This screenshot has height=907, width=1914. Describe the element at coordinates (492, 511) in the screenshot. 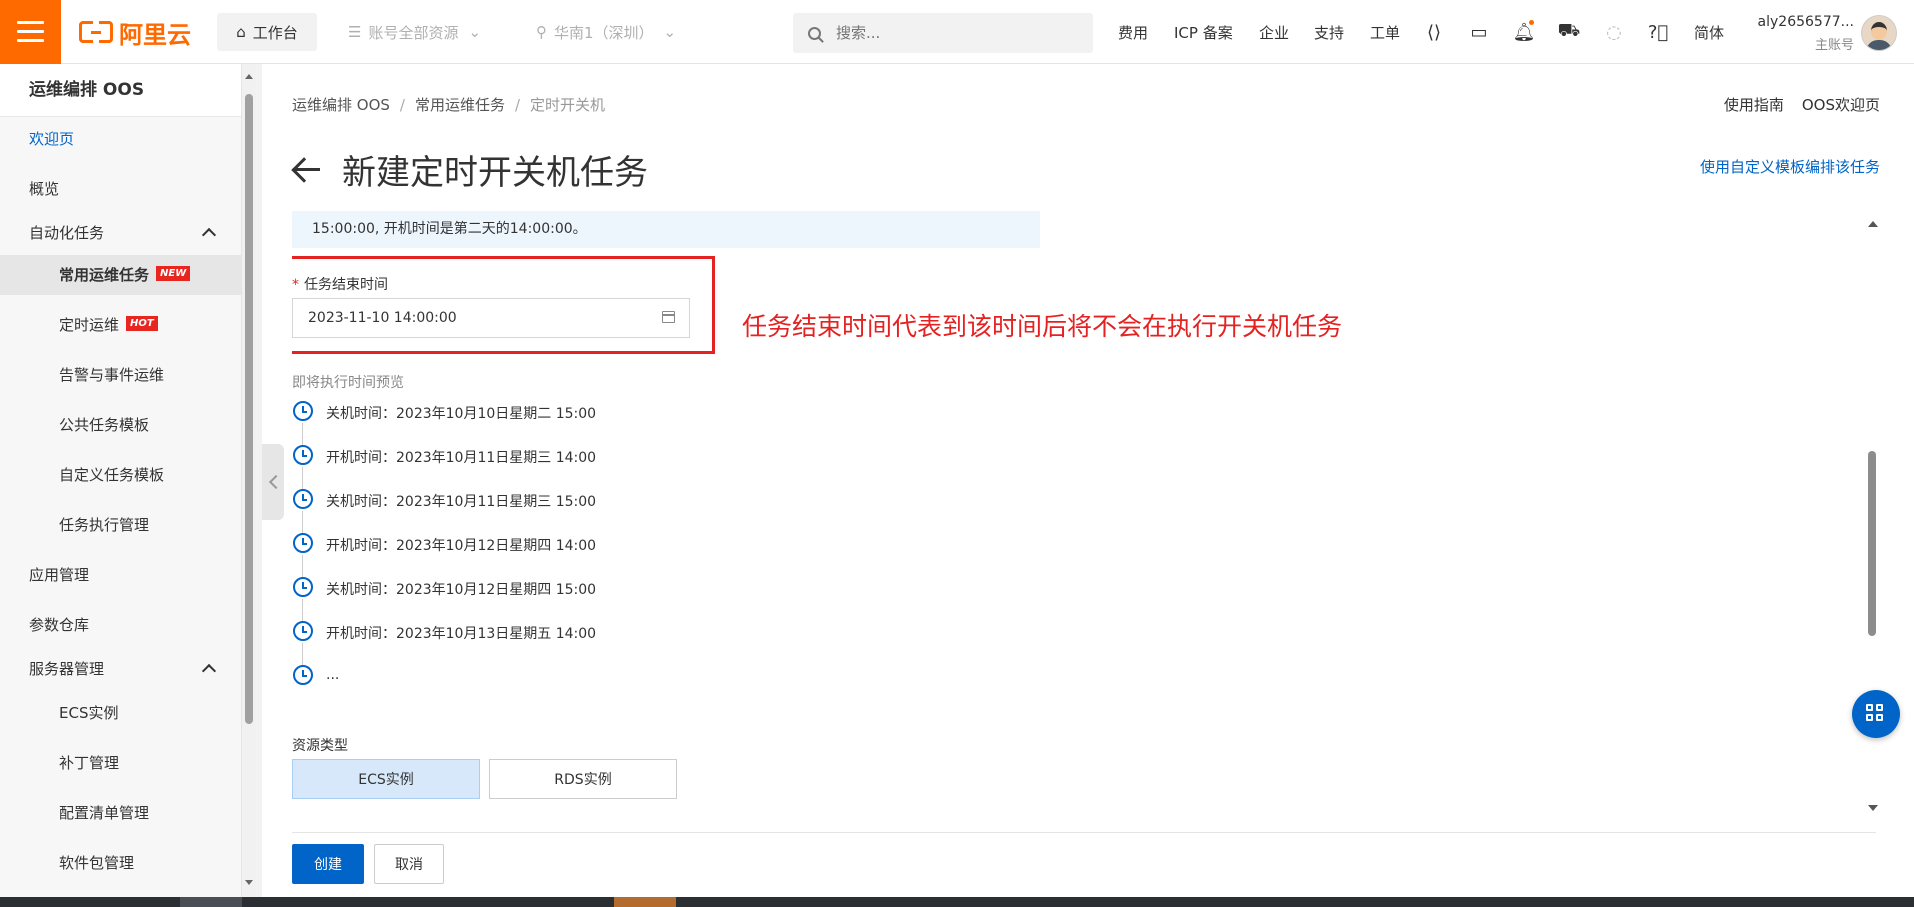

I see `timeline-item: 关机时间：2023年10月11日星期三 15:00` at that location.